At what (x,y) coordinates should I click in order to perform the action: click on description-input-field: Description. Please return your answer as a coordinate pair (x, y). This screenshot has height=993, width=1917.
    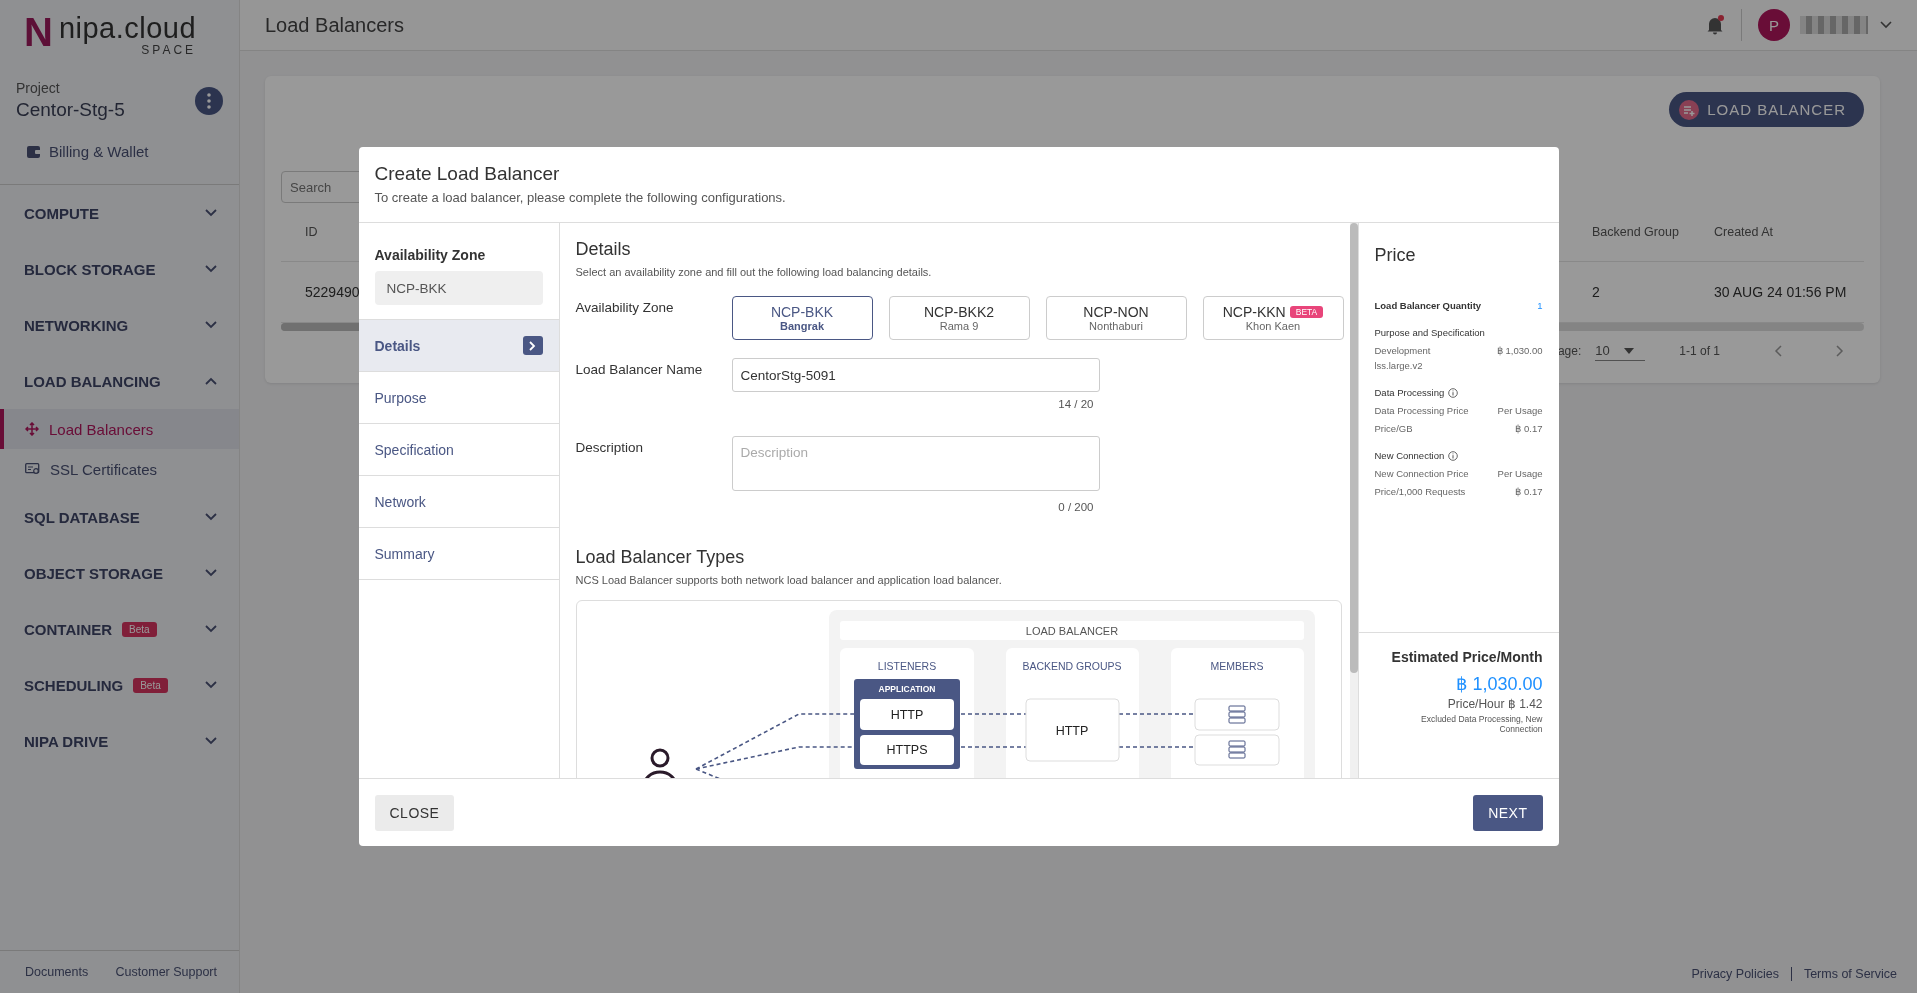
    Looking at the image, I should click on (915, 463).